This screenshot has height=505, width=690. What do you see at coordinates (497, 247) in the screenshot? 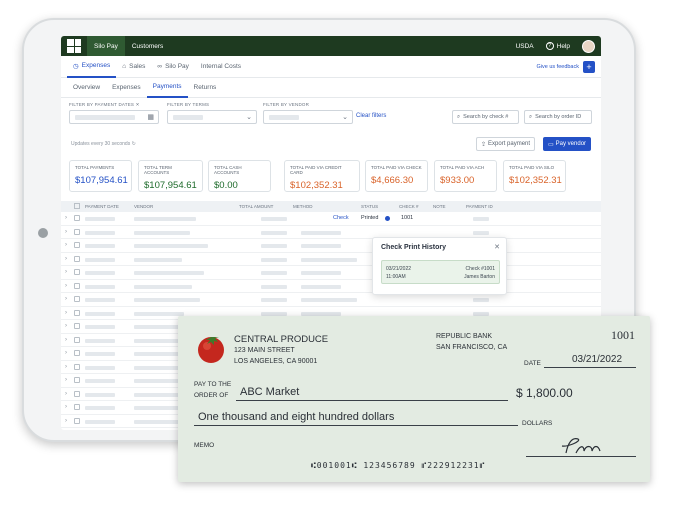
I see `close-icon: ✕` at bounding box center [497, 247].